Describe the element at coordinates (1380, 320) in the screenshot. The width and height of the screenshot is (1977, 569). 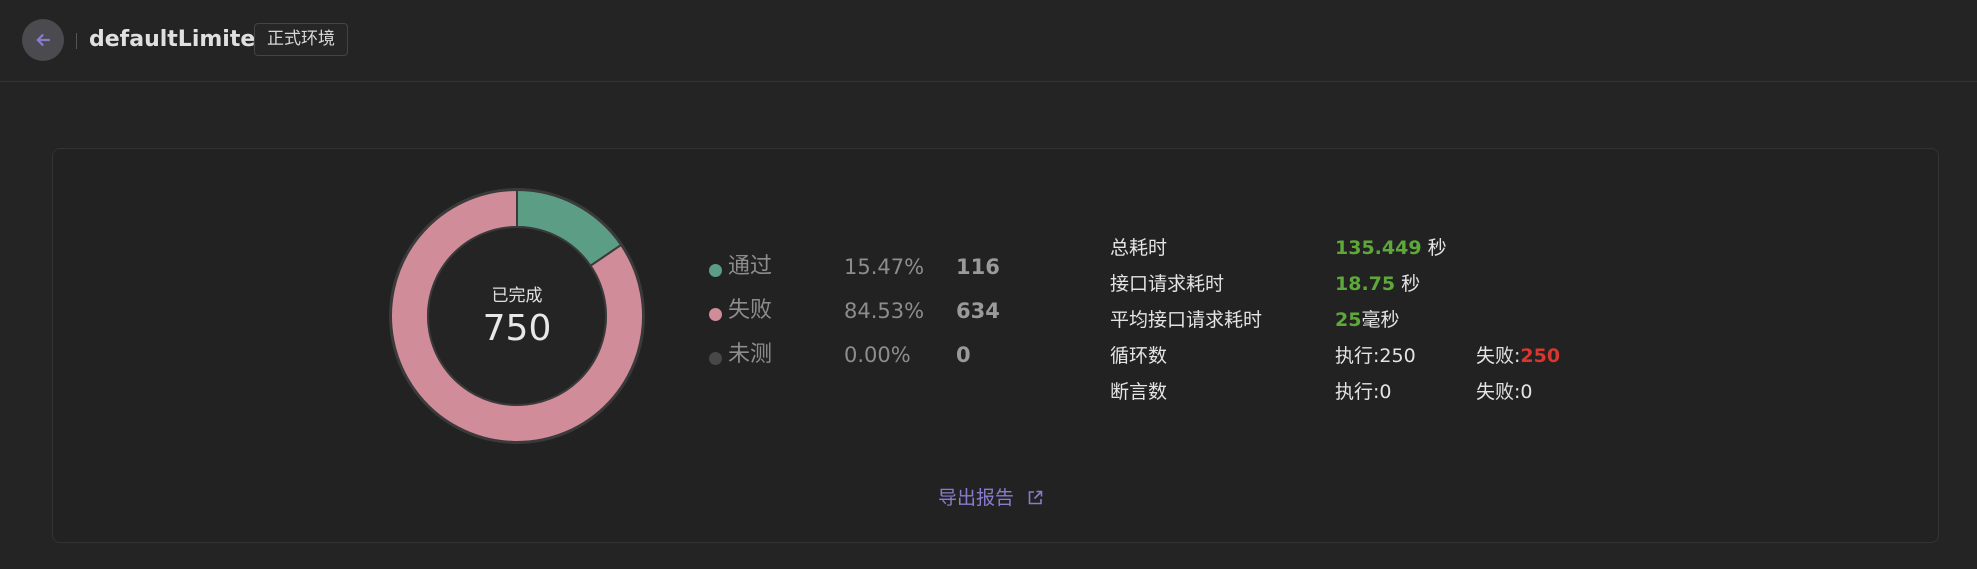
I see `avg-time-unit: 毫秒` at that location.